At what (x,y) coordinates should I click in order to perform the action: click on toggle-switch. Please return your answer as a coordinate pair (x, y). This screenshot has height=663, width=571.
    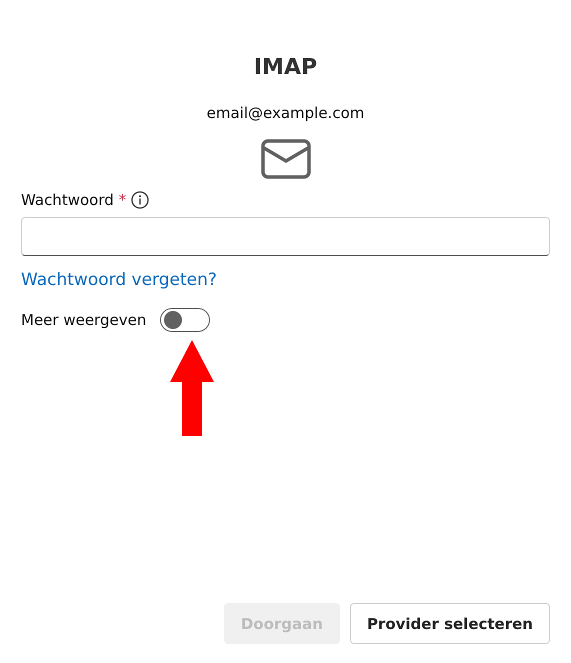
    Looking at the image, I should click on (185, 320).